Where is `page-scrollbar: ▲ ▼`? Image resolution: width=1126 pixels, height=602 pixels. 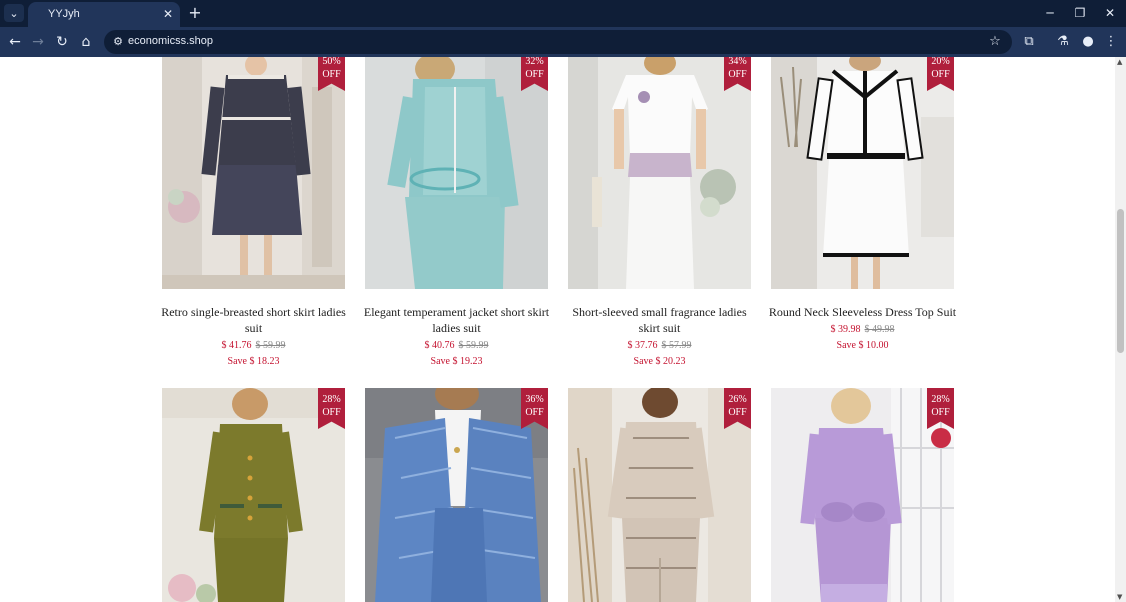 page-scrollbar: ▲ ▼ is located at coordinates (1120, 329).